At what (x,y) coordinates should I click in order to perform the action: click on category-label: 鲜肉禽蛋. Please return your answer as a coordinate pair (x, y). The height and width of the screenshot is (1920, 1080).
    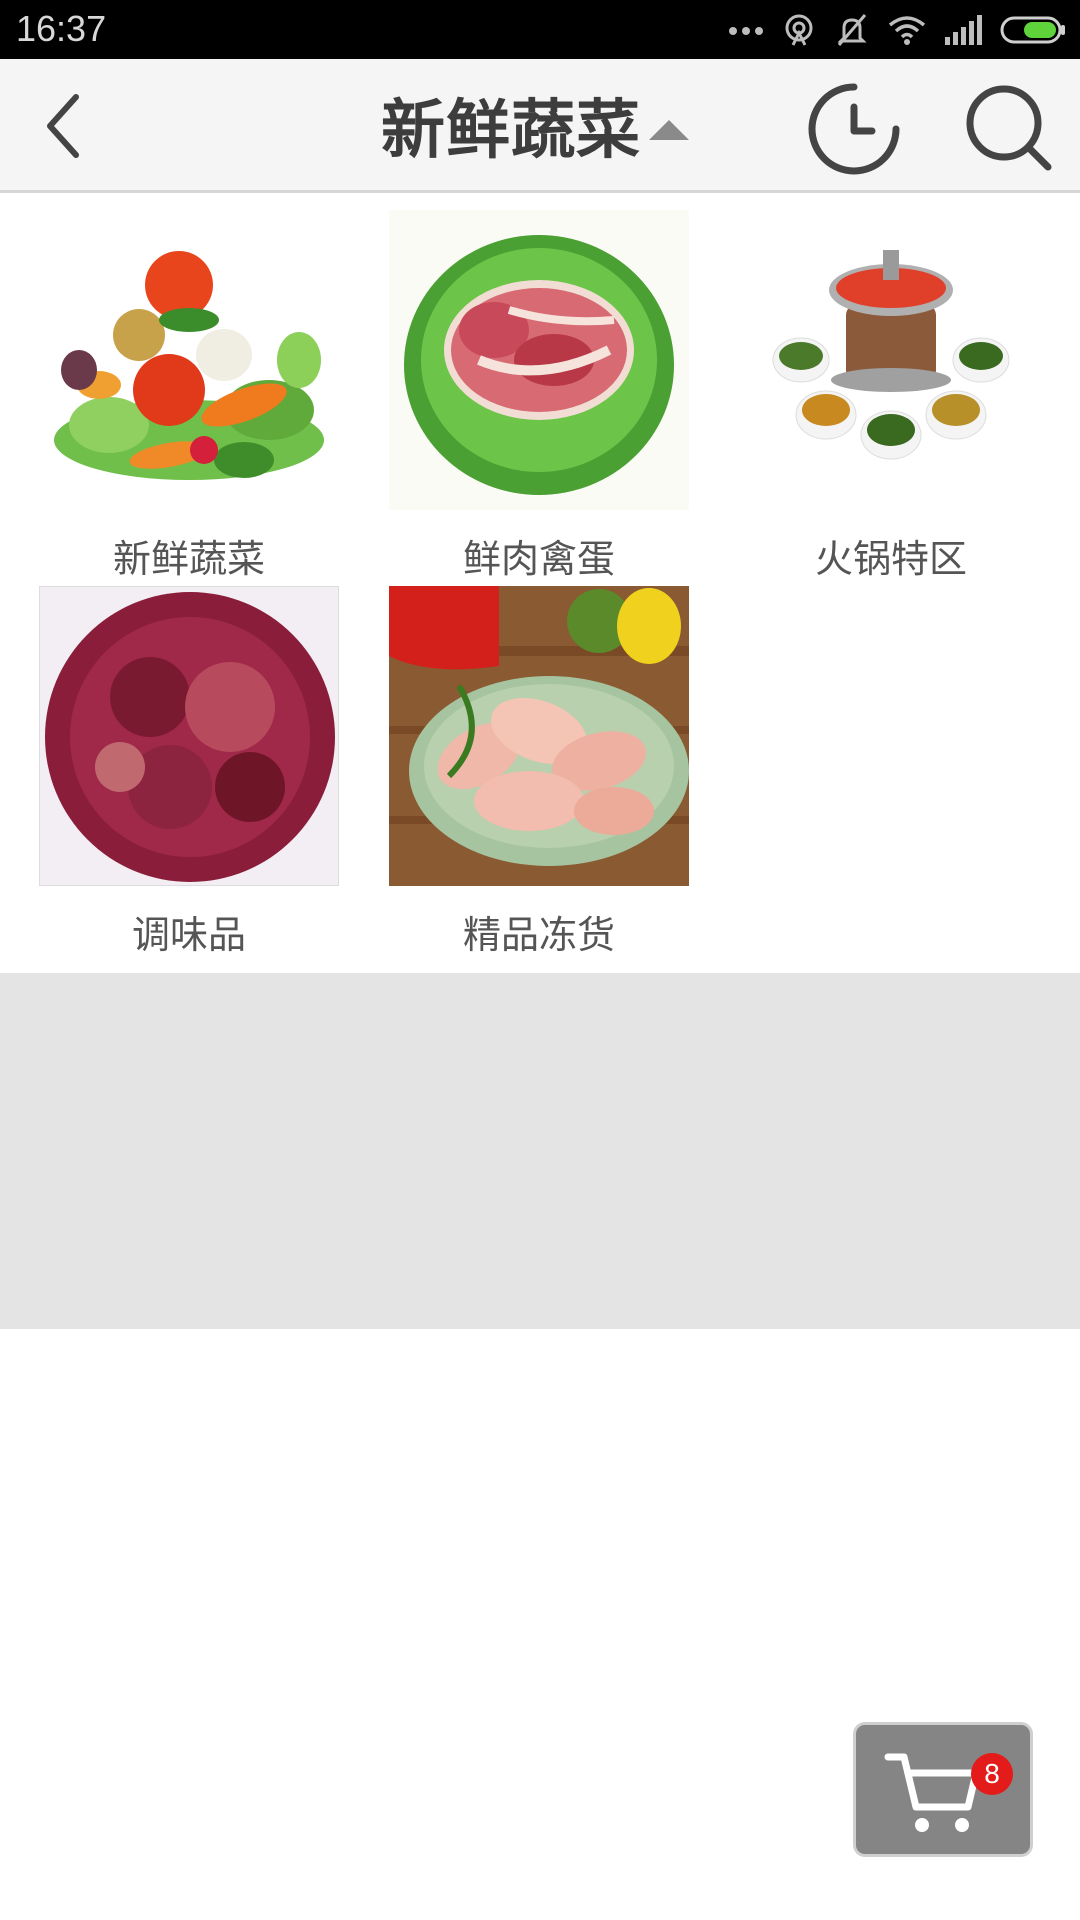
    Looking at the image, I should click on (538, 559).